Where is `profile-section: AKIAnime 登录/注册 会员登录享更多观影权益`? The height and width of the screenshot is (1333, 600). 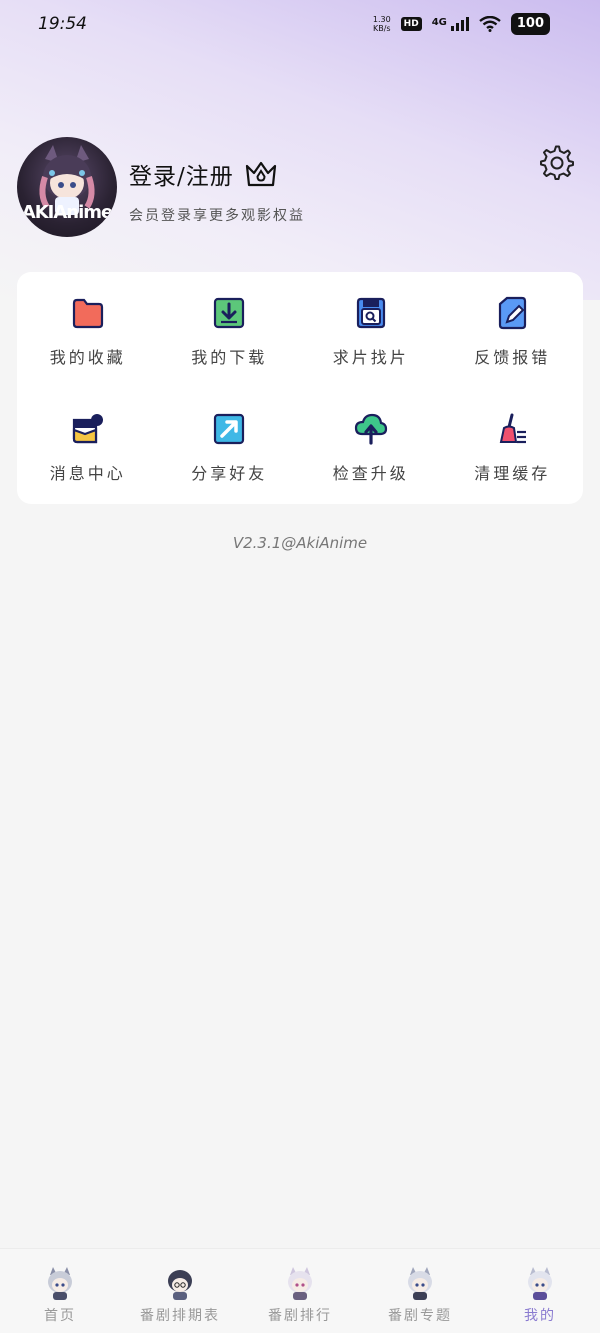 profile-section: AKIAnime 登录/注册 会员登录享更多观影权益 is located at coordinates (300, 189).